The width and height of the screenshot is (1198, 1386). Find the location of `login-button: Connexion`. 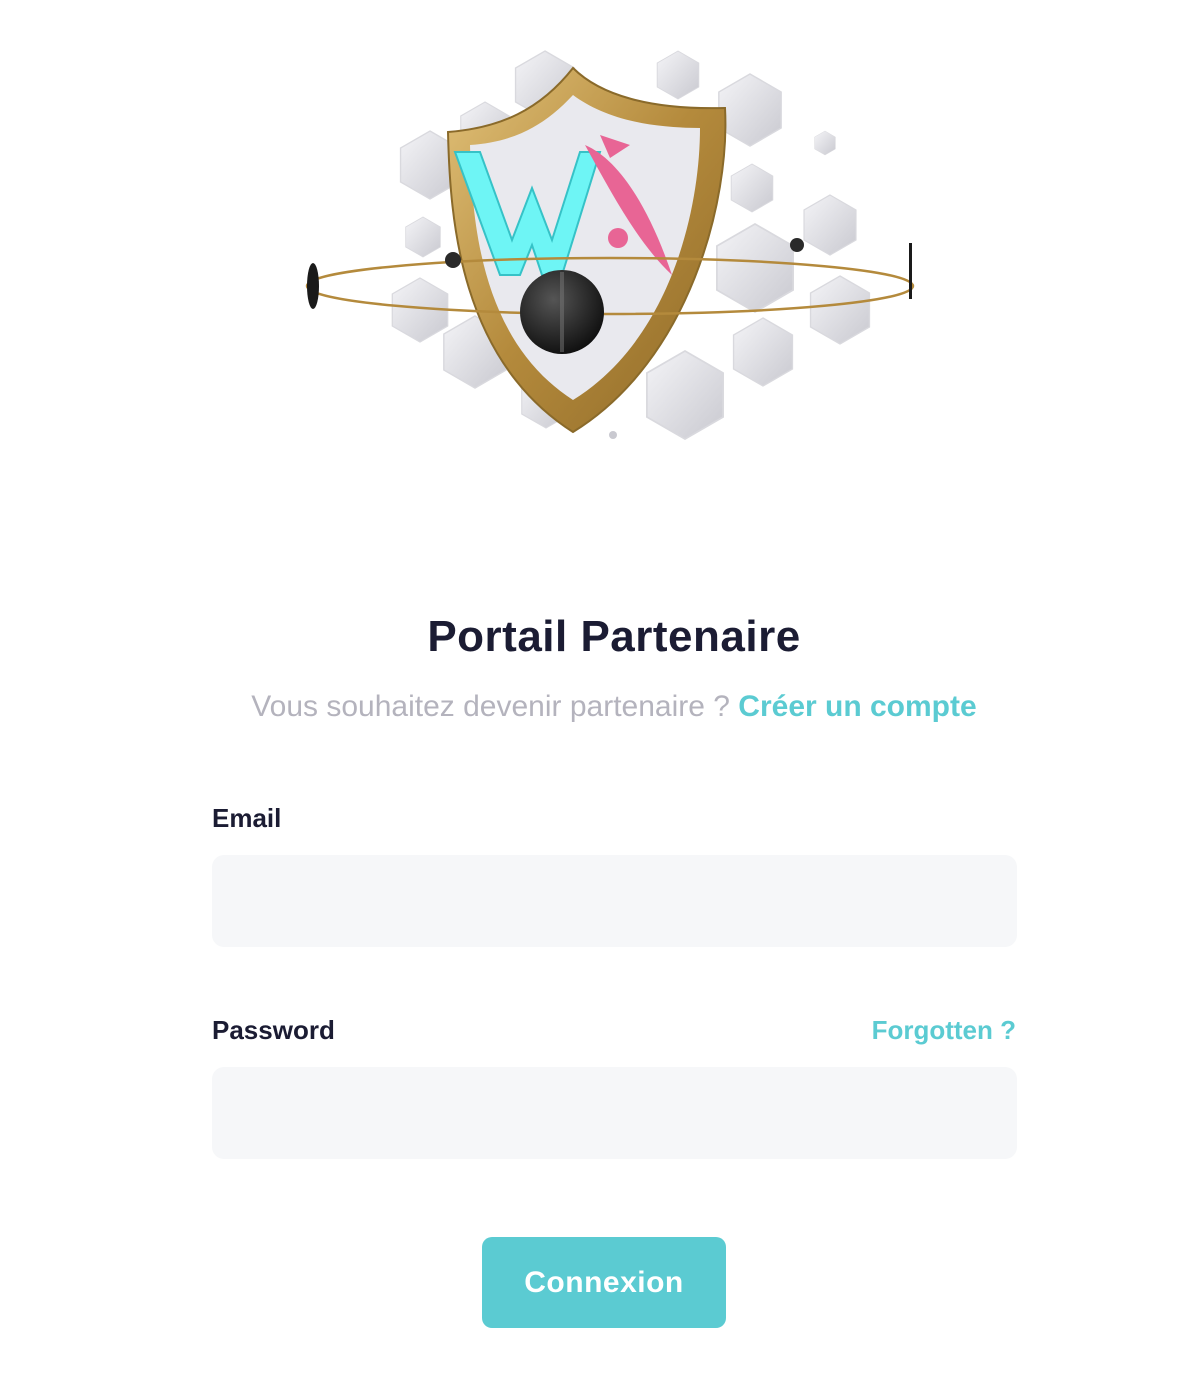

login-button: Connexion is located at coordinates (604, 1282).